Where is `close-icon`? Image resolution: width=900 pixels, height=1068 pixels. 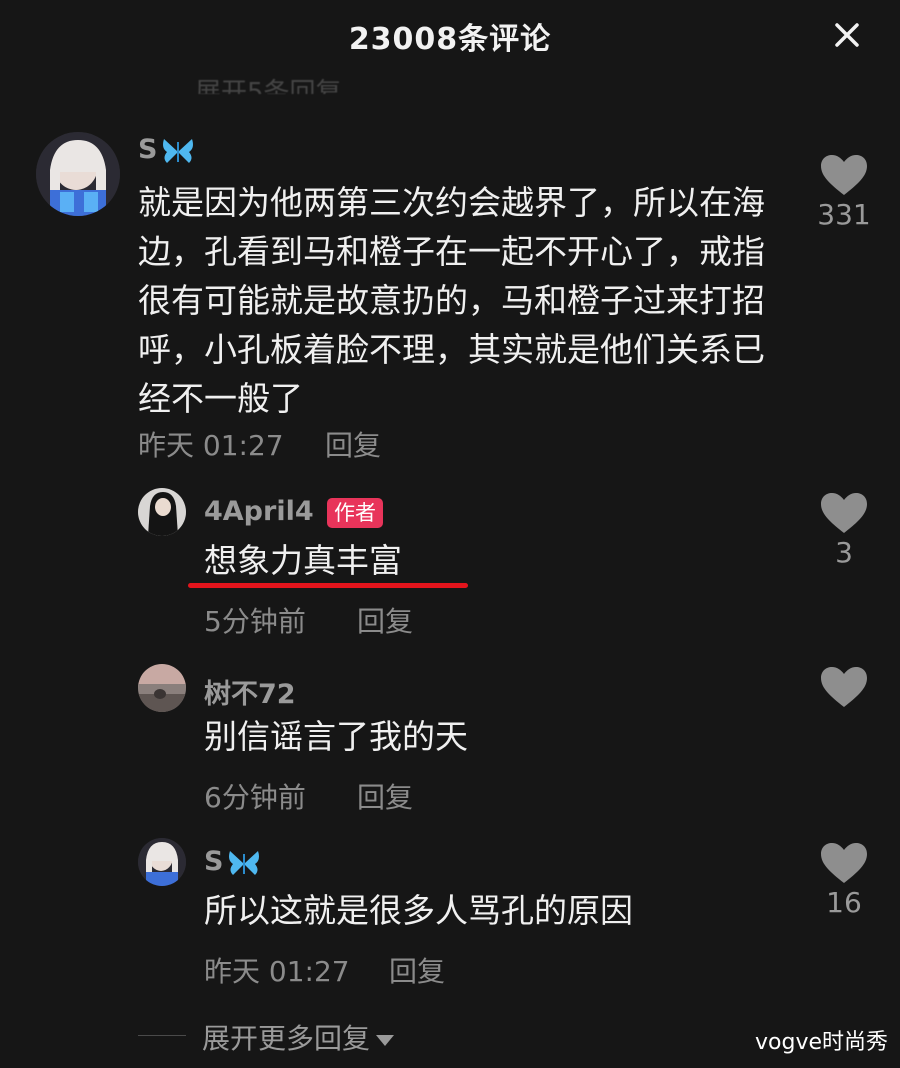 close-icon is located at coordinates (847, 35).